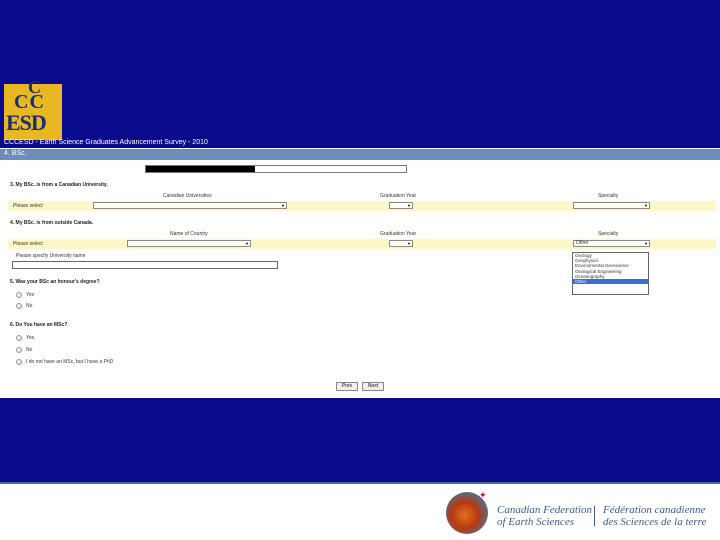 The width and height of the screenshot is (720, 540). Describe the element at coordinates (51, 256) in the screenshot. I see `specify-university-label: Please specify University name` at that location.